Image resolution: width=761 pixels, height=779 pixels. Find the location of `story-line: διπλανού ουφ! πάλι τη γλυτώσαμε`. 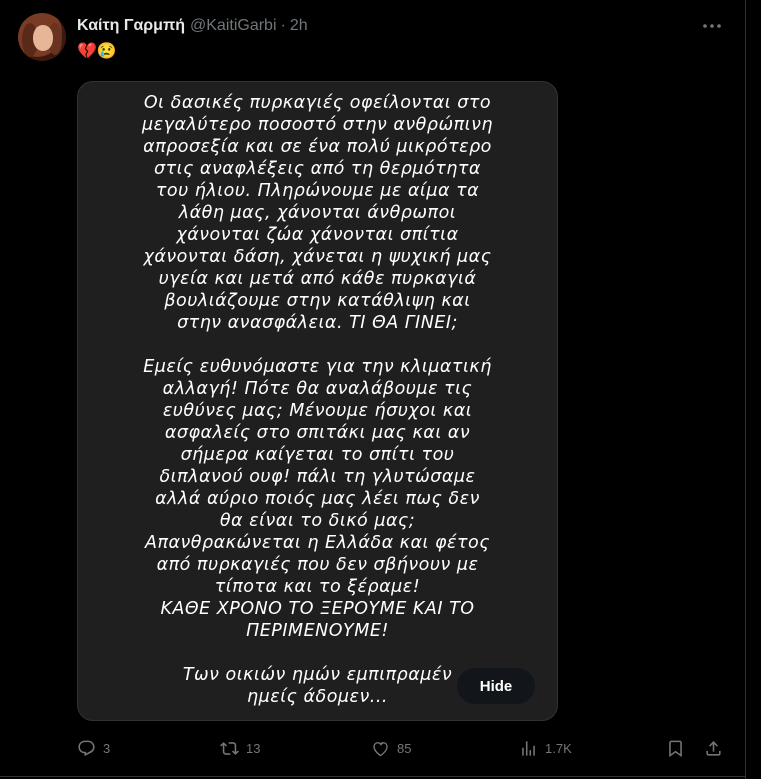

story-line: διπλανού ουφ! πάλι τη γλυτώσαμε is located at coordinates (317, 477).